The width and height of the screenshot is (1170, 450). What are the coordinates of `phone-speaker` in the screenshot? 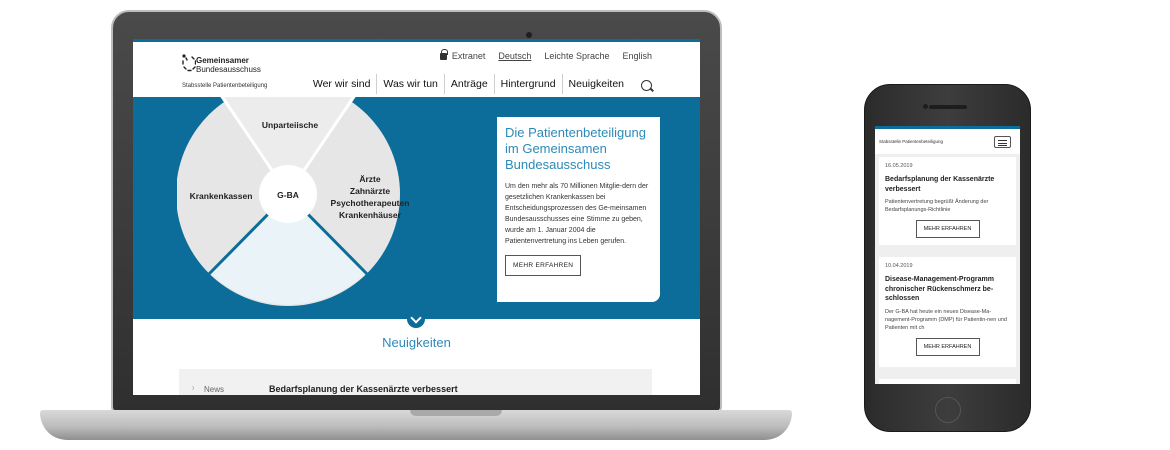 It's located at (948, 107).